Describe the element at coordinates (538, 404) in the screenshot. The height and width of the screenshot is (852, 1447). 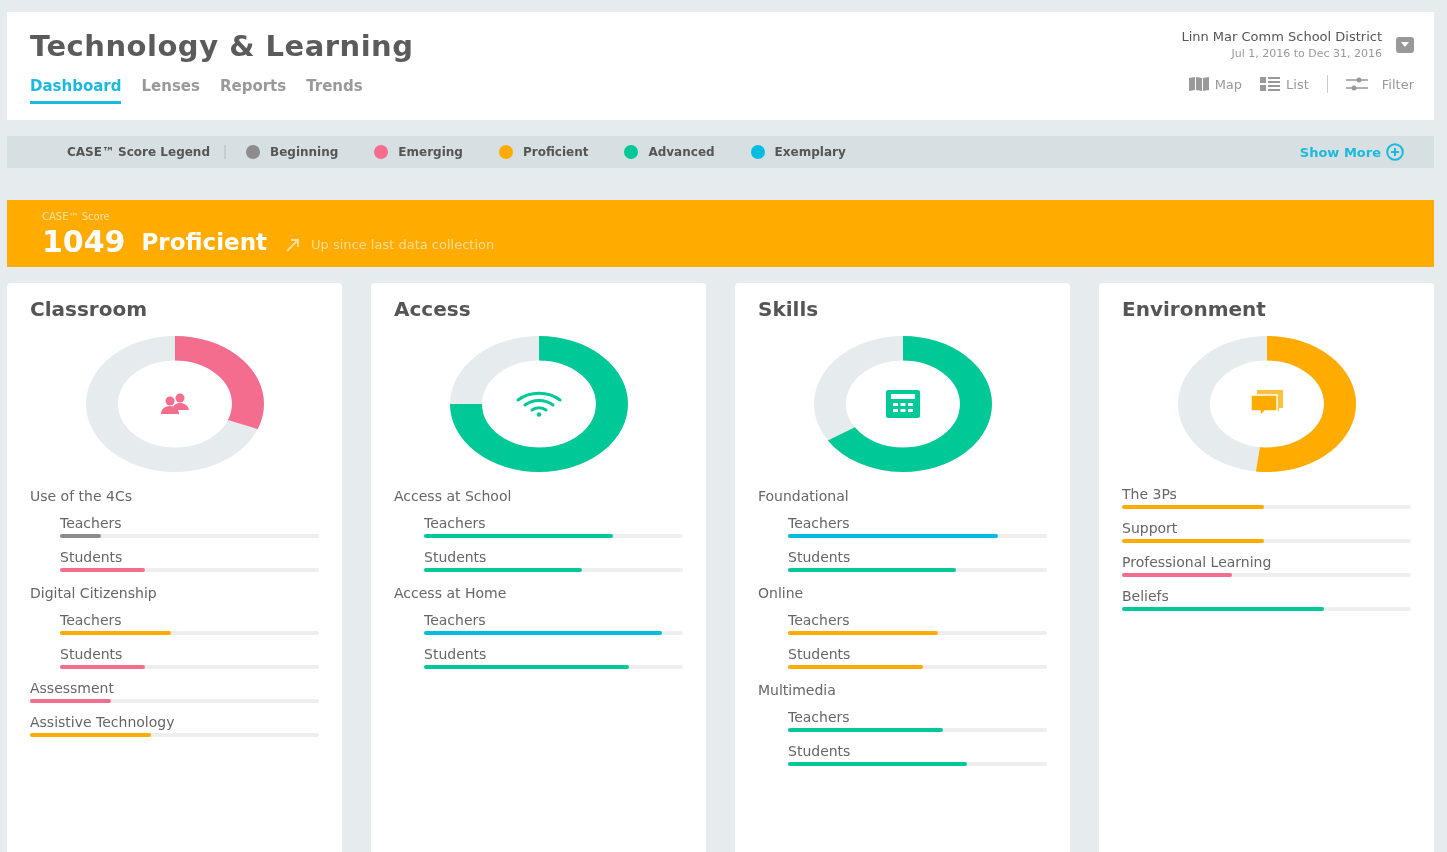
I see `wifi-icon` at that location.